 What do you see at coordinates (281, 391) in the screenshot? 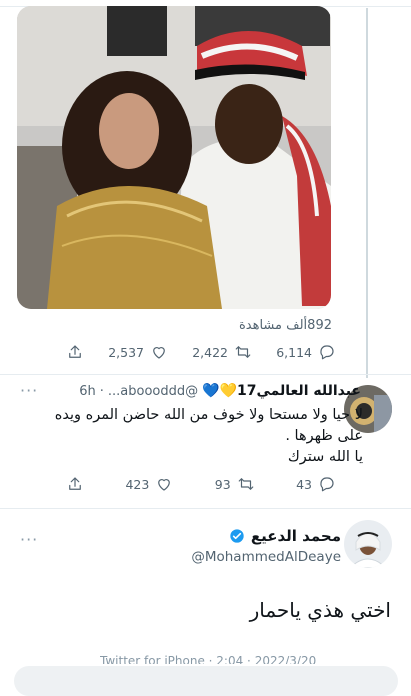
I see `reply-display-name: عبدالله العالمي17💛💙` at bounding box center [281, 391].